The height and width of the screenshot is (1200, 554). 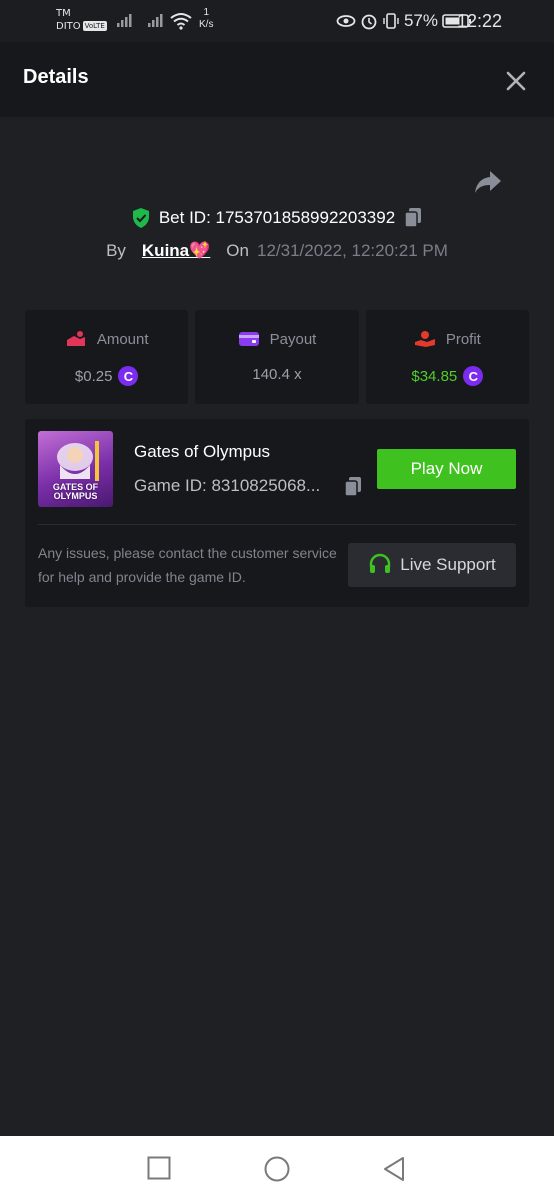 I want to click on stat-value: $0.25, so click(x=93, y=376).